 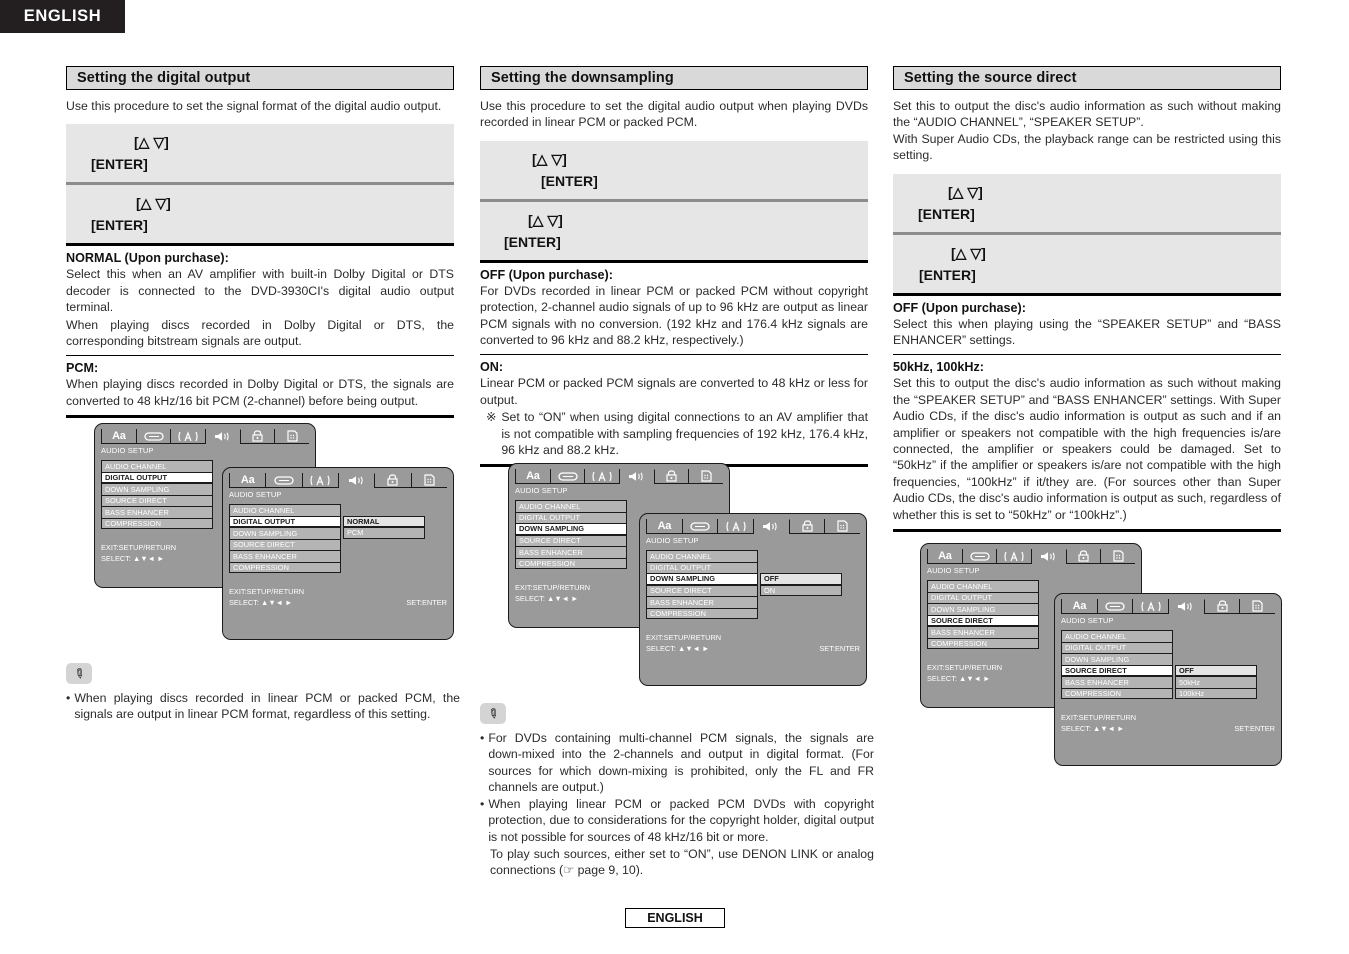 I want to click on osd-value-option: PCM, so click(x=384, y=533).